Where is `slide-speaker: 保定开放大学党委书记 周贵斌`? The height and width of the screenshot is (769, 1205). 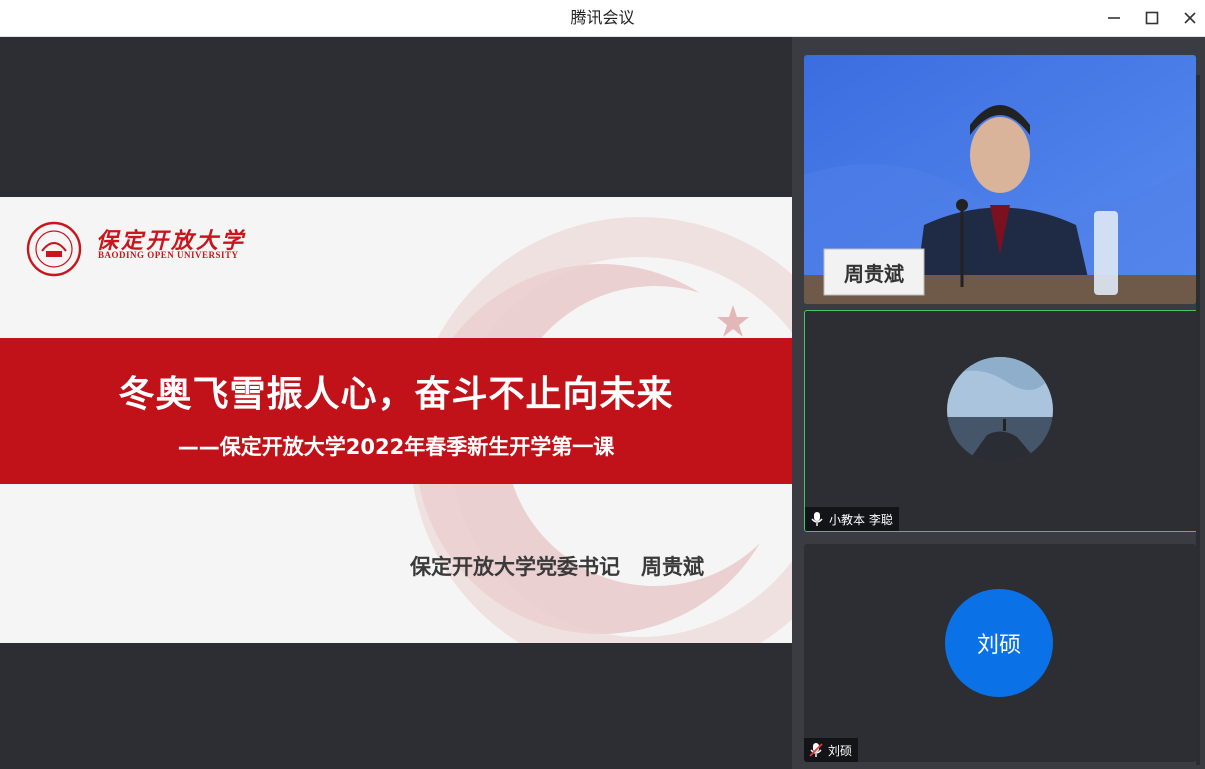 slide-speaker: 保定开放大学党委书记 周贵斌 is located at coordinates (557, 567).